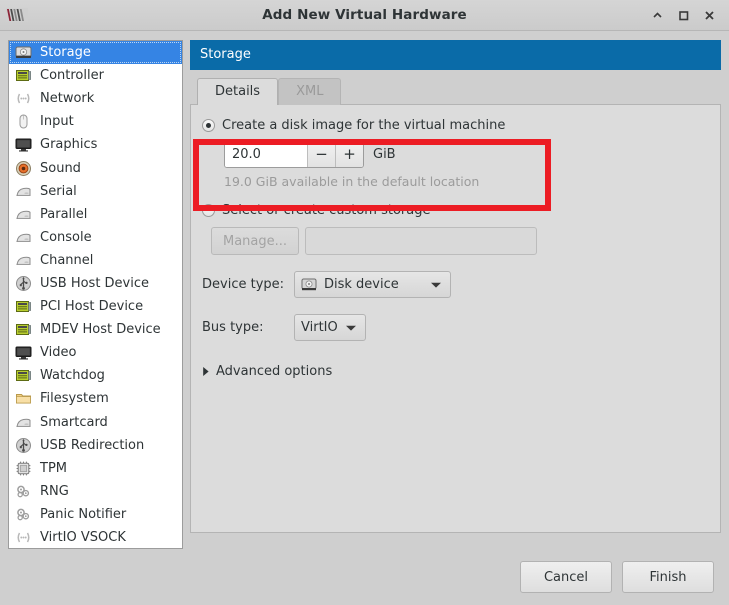  What do you see at coordinates (74, 399) in the screenshot?
I see `sidebar-item-label: Filesystem` at bounding box center [74, 399].